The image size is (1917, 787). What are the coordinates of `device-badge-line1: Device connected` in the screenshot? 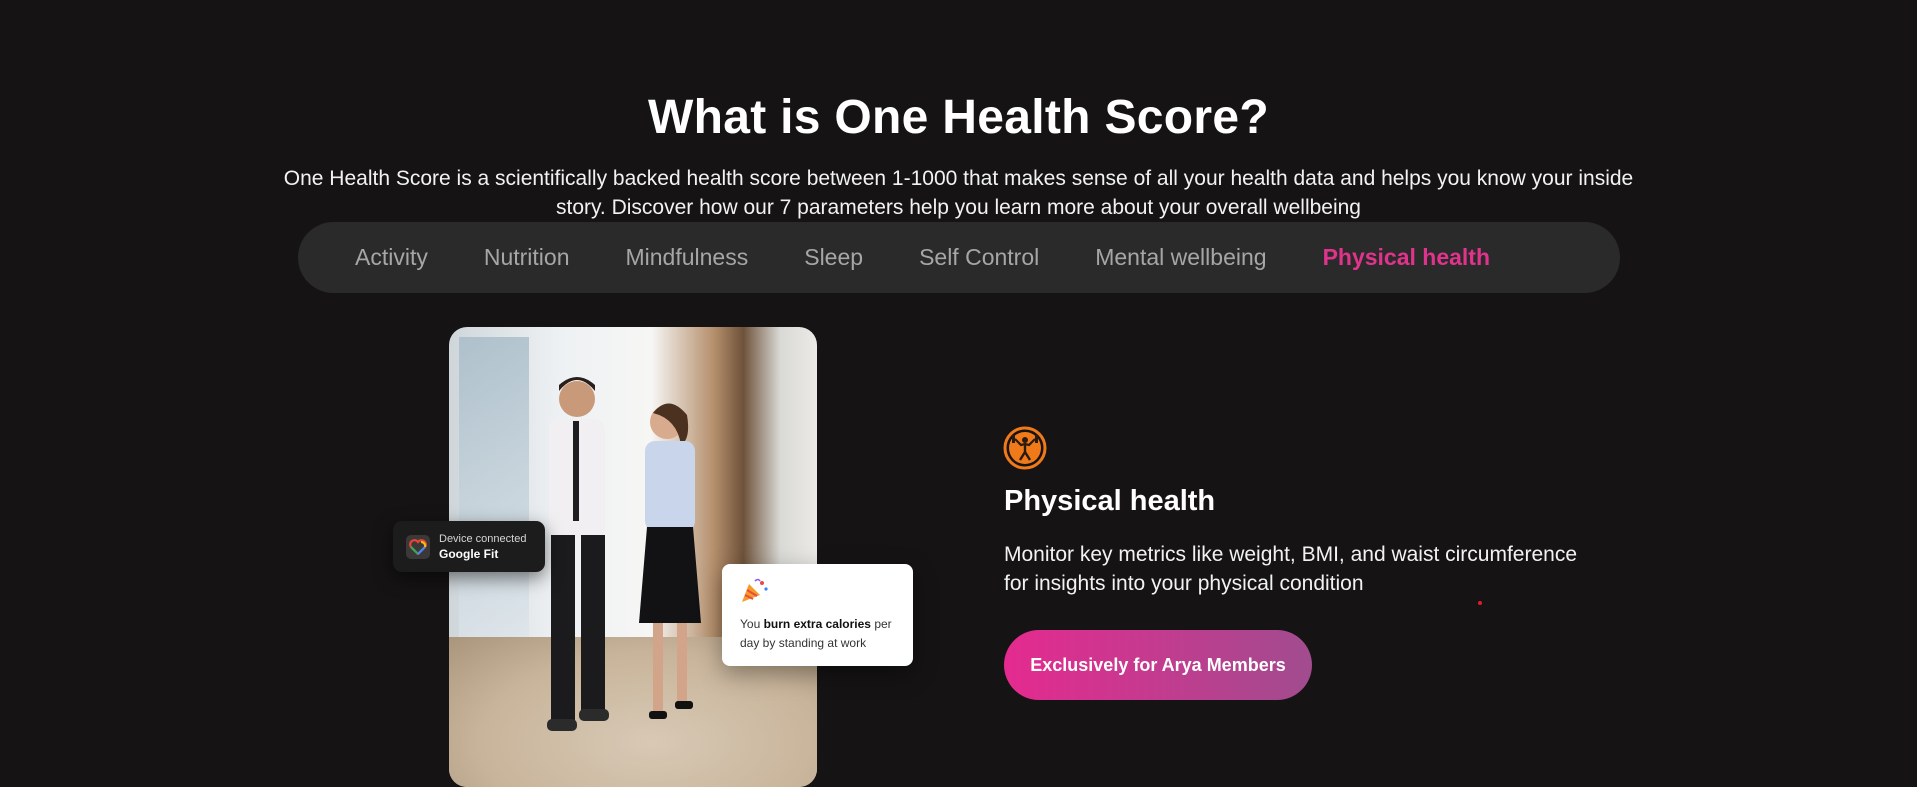 It's located at (483, 538).